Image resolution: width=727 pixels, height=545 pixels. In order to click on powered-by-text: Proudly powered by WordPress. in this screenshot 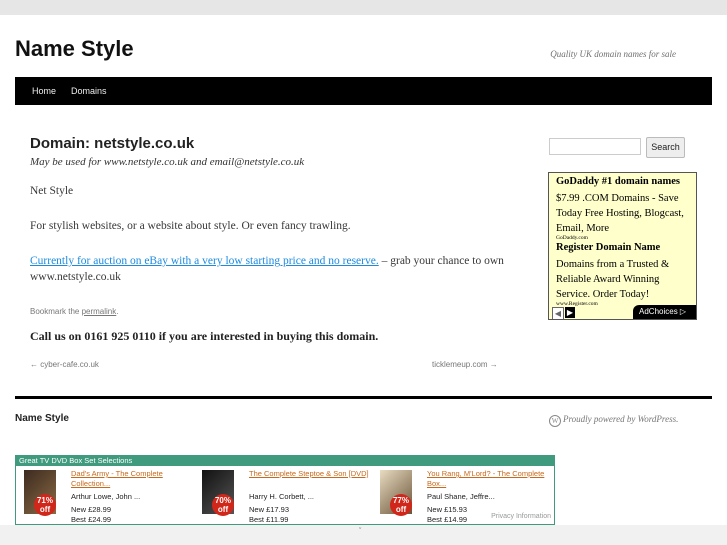, I will do `click(620, 419)`.